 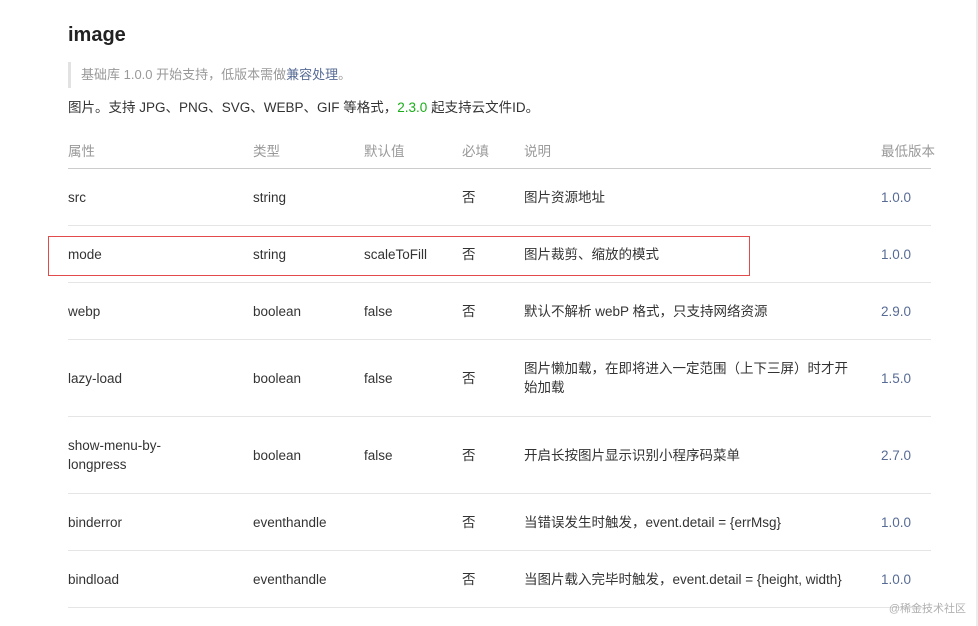 I want to click on cell-attr: show-menu-by-longpress, so click(x=115, y=455).